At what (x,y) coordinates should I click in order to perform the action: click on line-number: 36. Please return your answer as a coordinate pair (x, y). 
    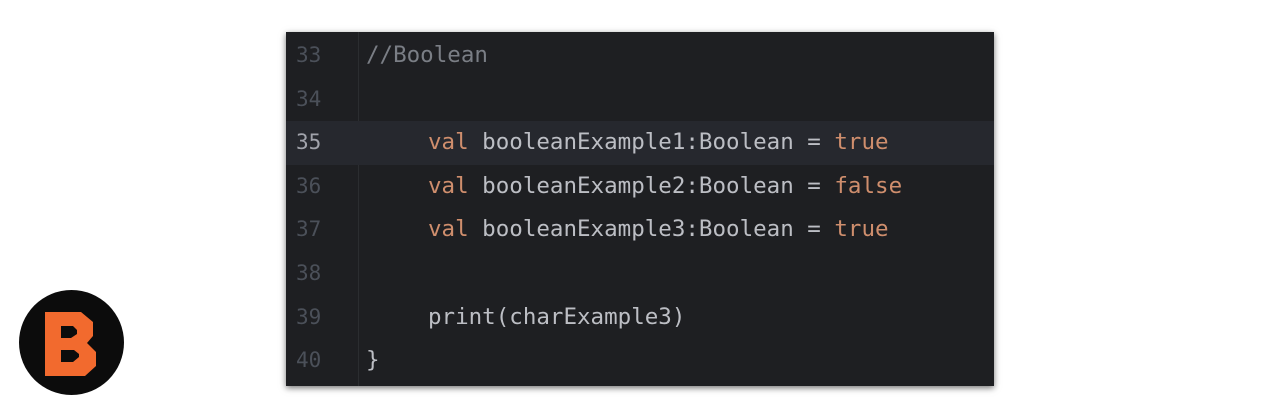
    Looking at the image, I should click on (309, 185).